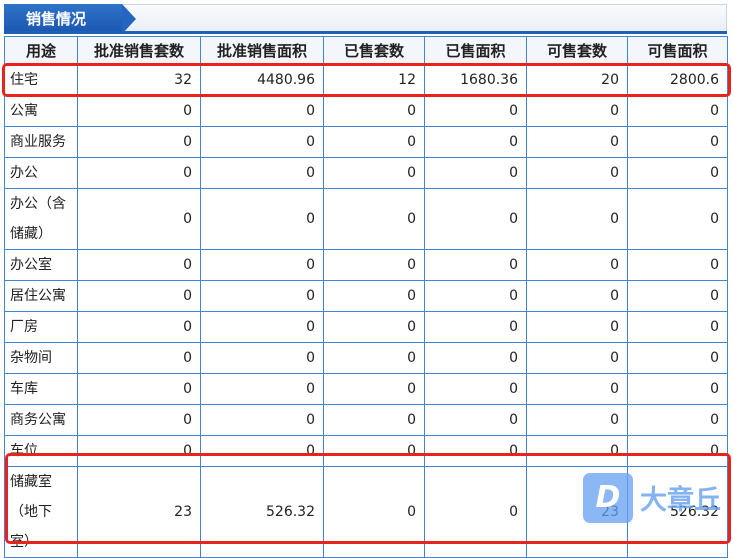 The width and height of the screenshot is (733, 558). What do you see at coordinates (41, 80) in the screenshot?
I see `cell-use: 住宅` at bounding box center [41, 80].